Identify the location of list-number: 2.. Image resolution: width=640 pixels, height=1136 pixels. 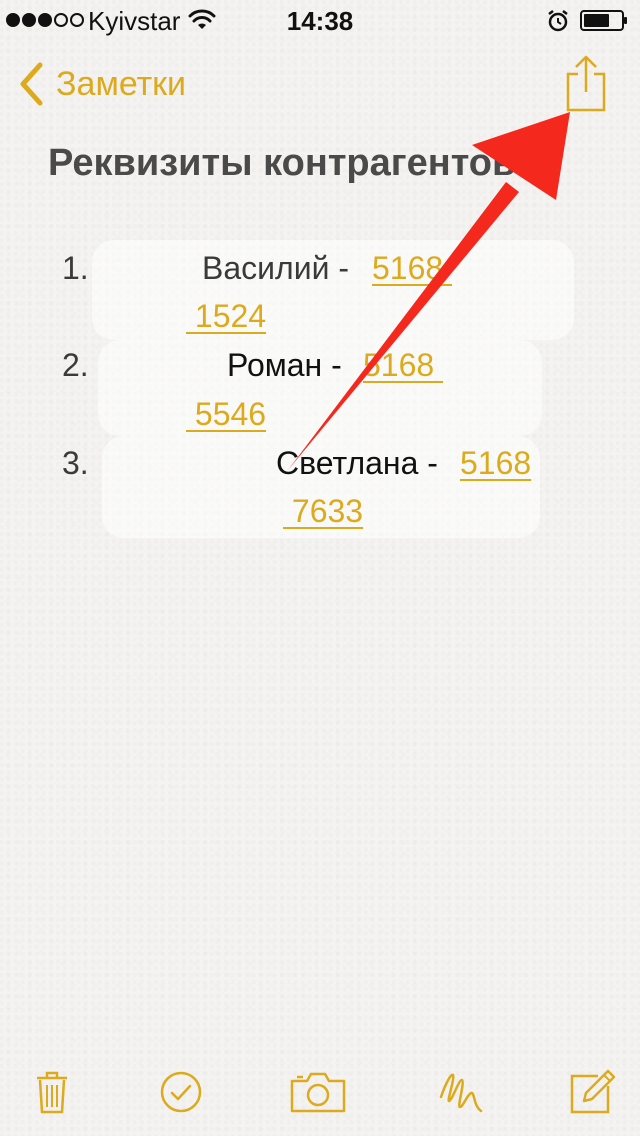
(75, 365).